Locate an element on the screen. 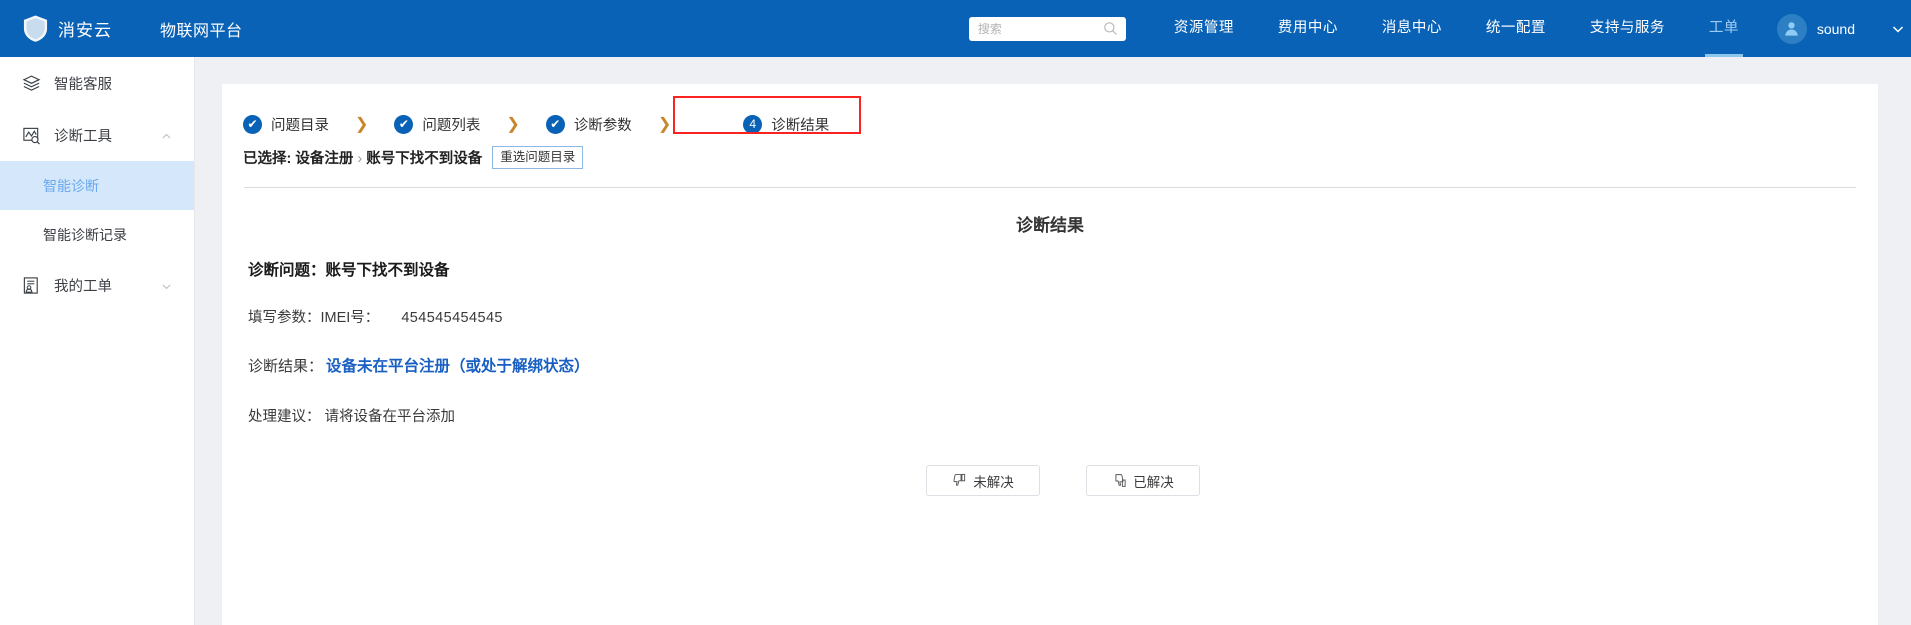 The image size is (1911, 625). step-diagnostic-result: 4 诊断结果 is located at coordinates (786, 124).